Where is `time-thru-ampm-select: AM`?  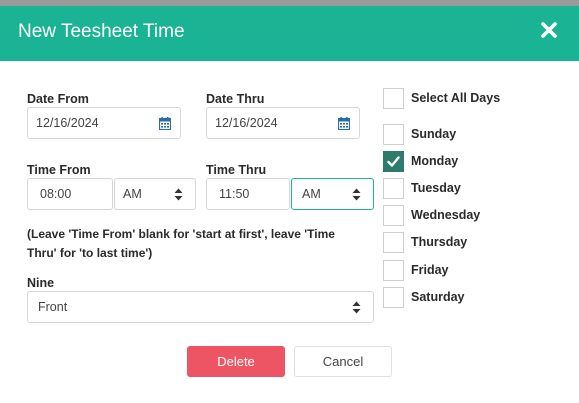 time-thru-ampm-select: AM is located at coordinates (332, 194).